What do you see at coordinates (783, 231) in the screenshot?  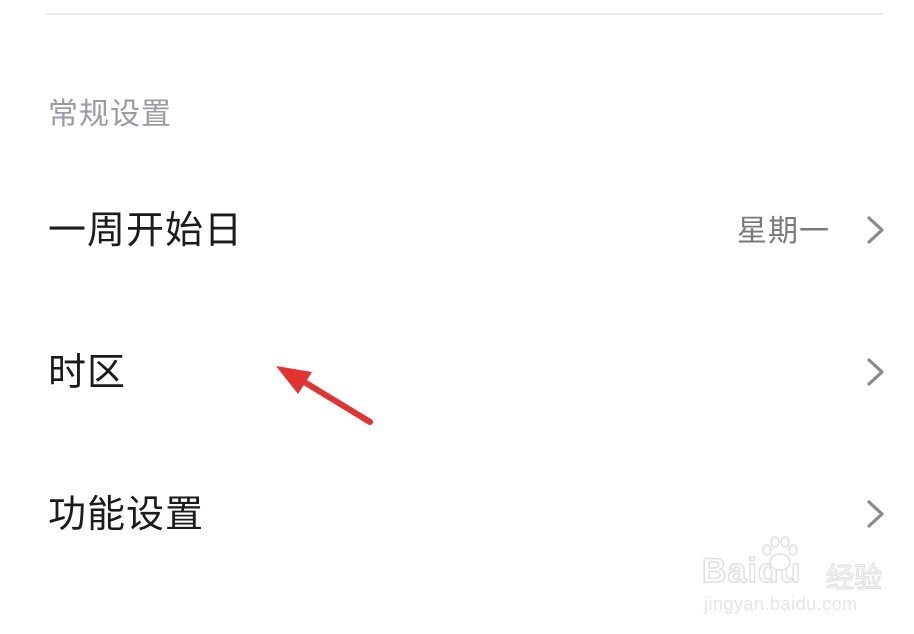 I see `setting-row-value: 星期一` at bounding box center [783, 231].